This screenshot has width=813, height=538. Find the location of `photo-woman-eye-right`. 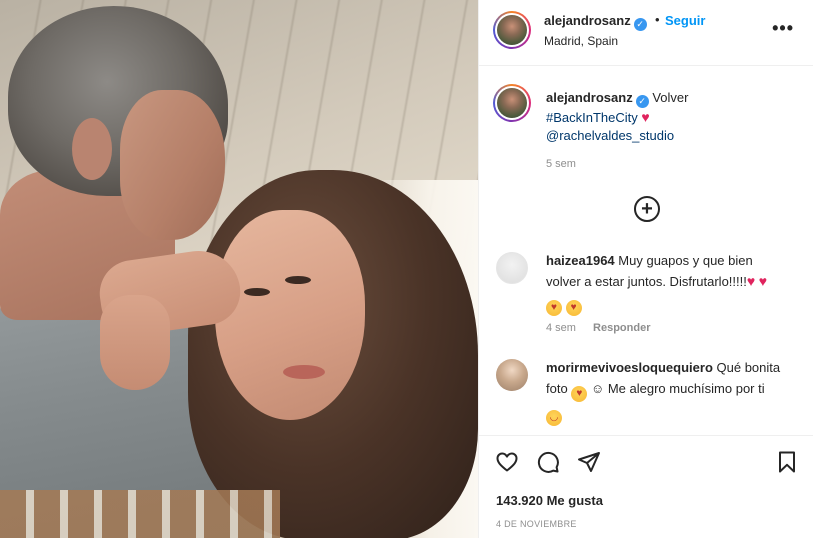

photo-woman-eye-right is located at coordinates (298, 280).